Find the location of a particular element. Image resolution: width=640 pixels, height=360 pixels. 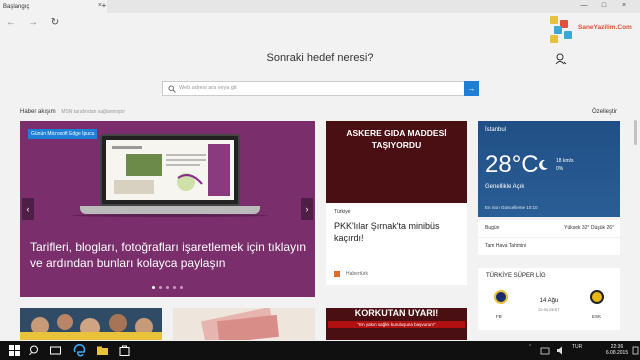

search-box: Web adresi ara veya git → is located at coordinates (320, 88).